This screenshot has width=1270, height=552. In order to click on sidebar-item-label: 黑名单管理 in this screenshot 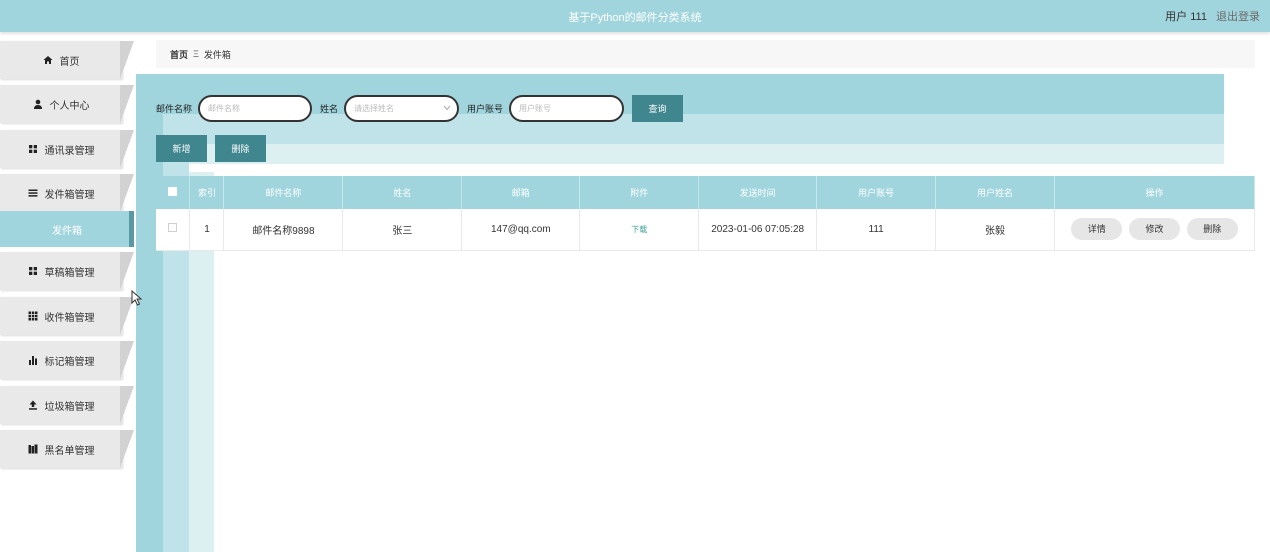, I will do `click(69, 451)`.